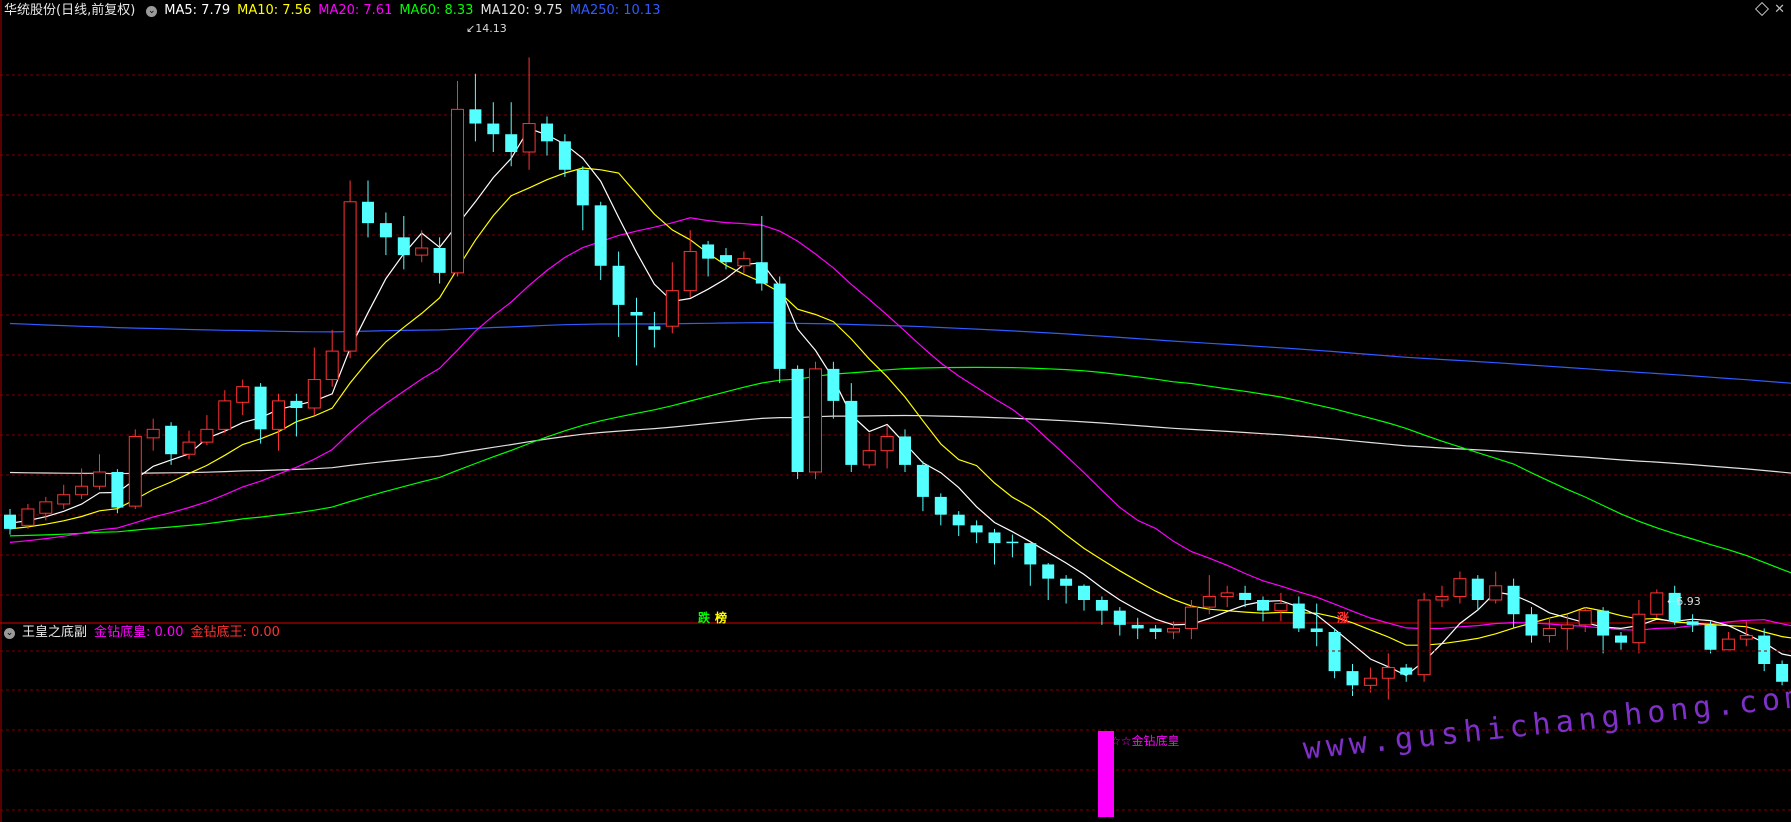  What do you see at coordinates (1688, 601) in the screenshot?
I see `low-price-label: 6.93` at bounding box center [1688, 601].